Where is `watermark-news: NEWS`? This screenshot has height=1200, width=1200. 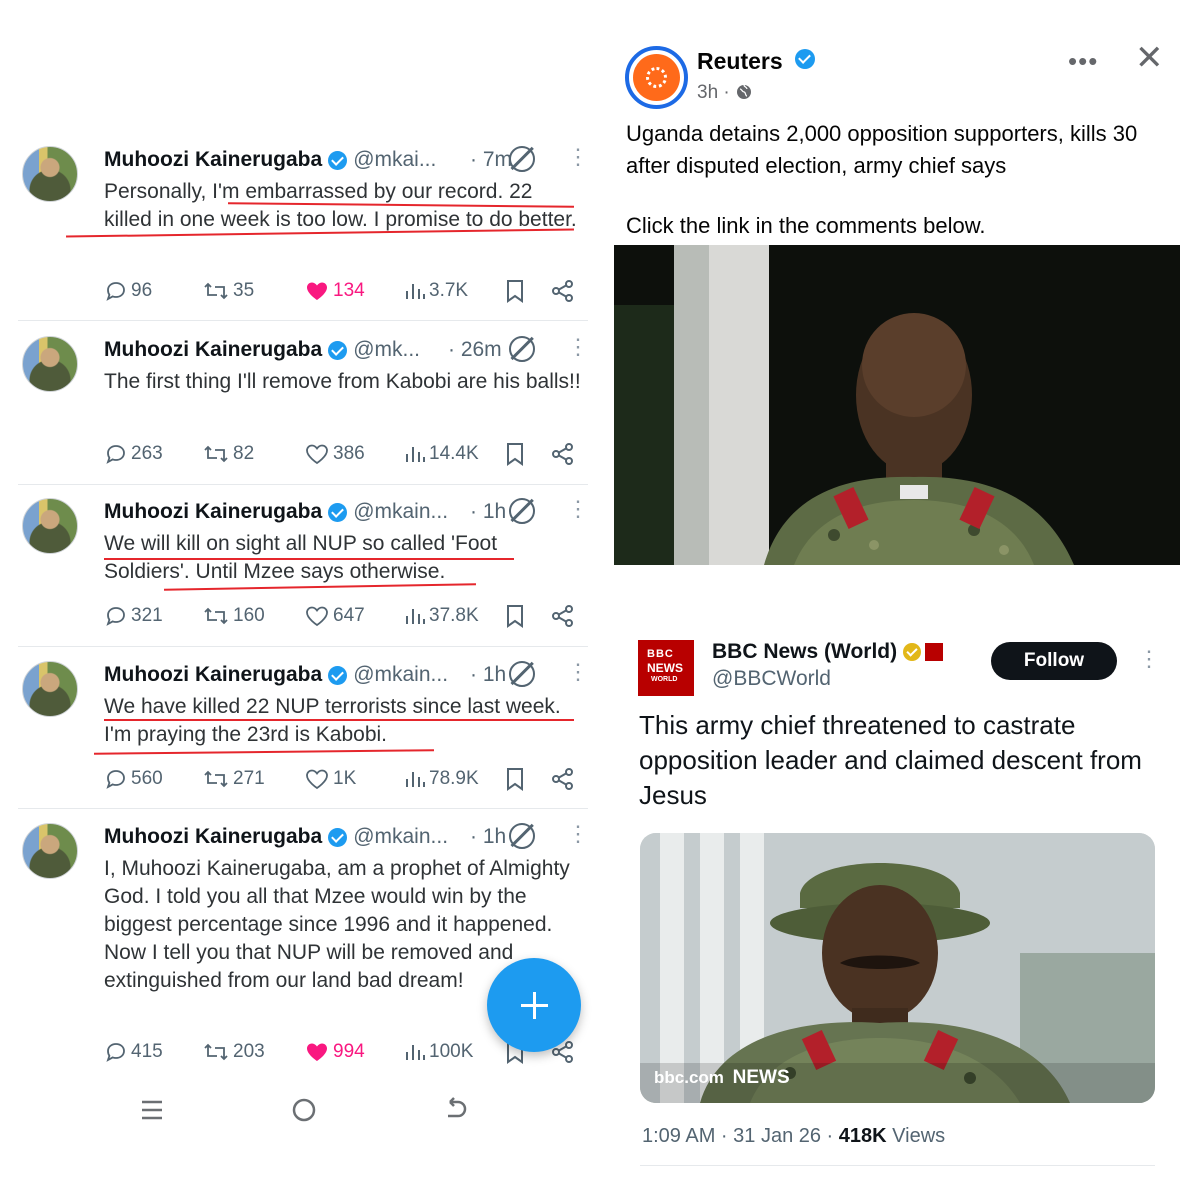 watermark-news: NEWS is located at coordinates (761, 1077).